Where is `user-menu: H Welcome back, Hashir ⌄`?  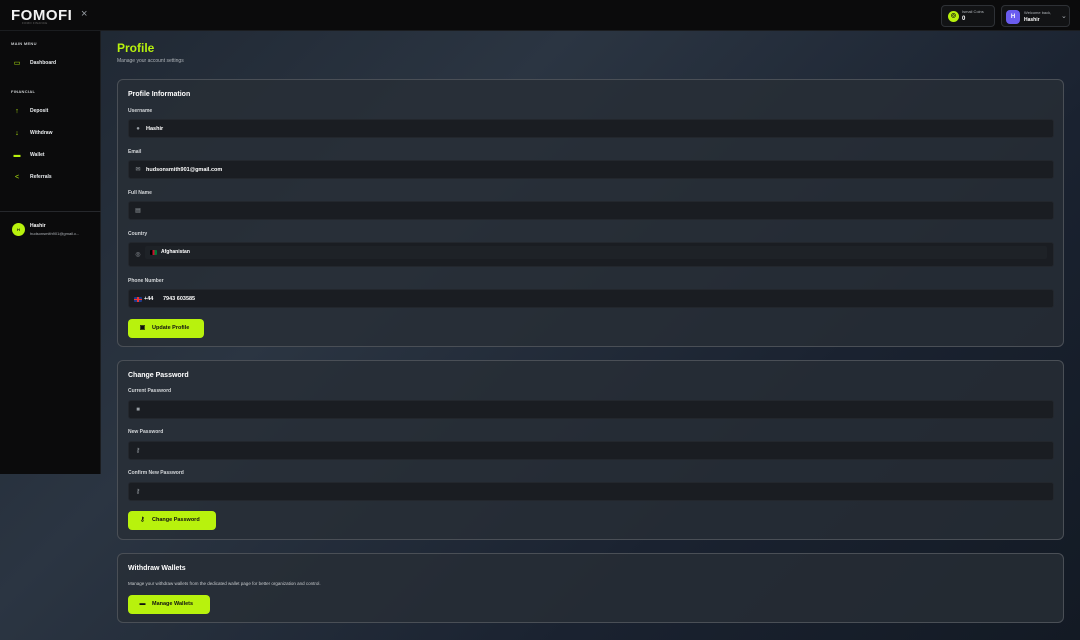 user-menu: H Welcome back, Hashir ⌄ is located at coordinates (1035, 16).